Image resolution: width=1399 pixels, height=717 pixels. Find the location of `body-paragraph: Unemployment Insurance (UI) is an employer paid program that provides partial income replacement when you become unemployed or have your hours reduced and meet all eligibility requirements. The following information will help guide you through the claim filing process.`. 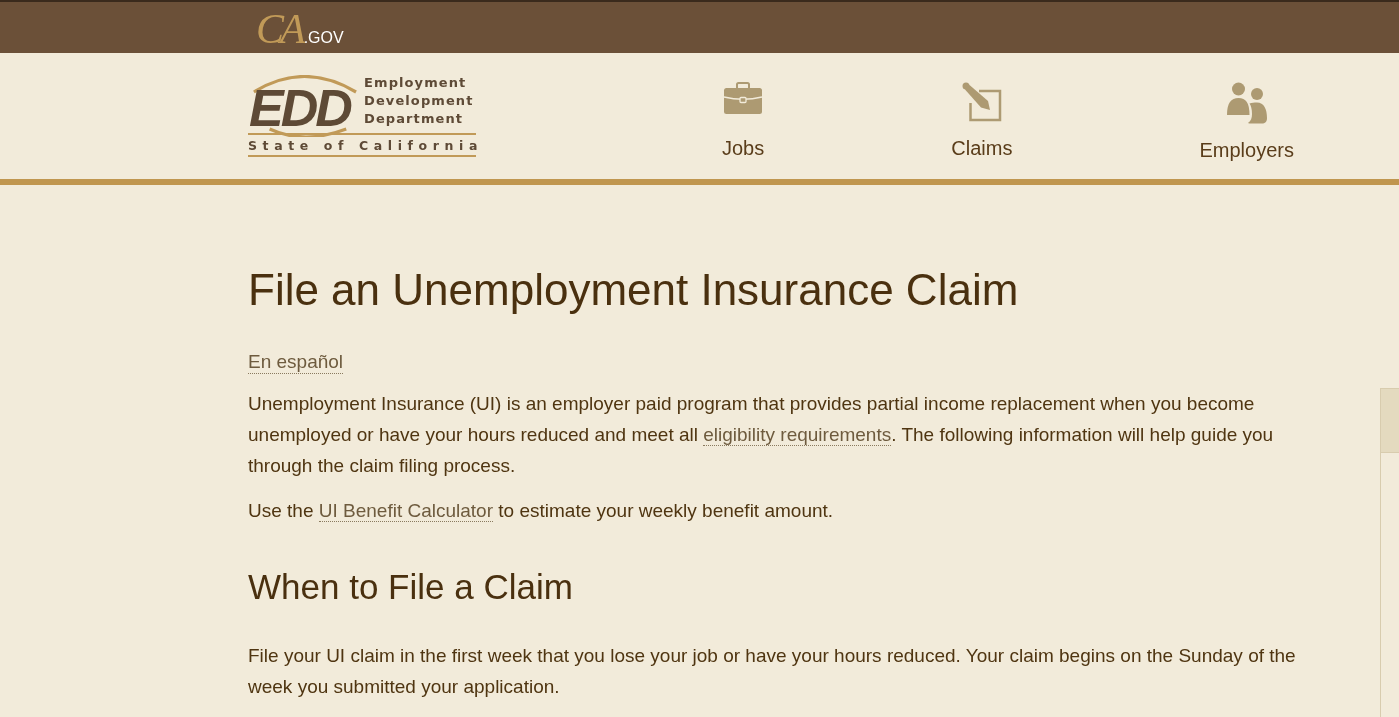

body-paragraph: Unemployment Insurance (UI) is an employer paid program that provides partial income replacement when you become unemployed or have your hours reduced and meet all eligibility requirements. The following information will help guide you through the claim filing process. is located at coordinates (761, 435).